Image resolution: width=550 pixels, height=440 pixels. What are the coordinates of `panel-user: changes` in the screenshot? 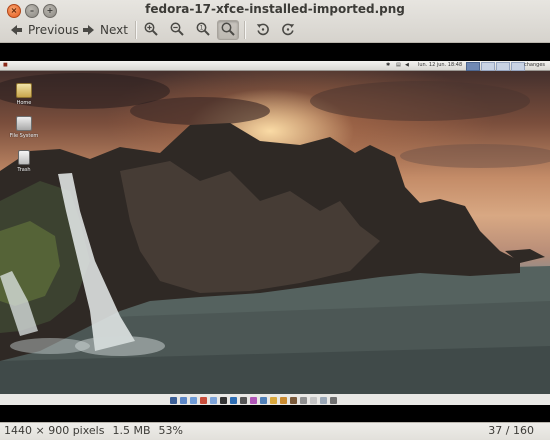 It's located at (535, 65).